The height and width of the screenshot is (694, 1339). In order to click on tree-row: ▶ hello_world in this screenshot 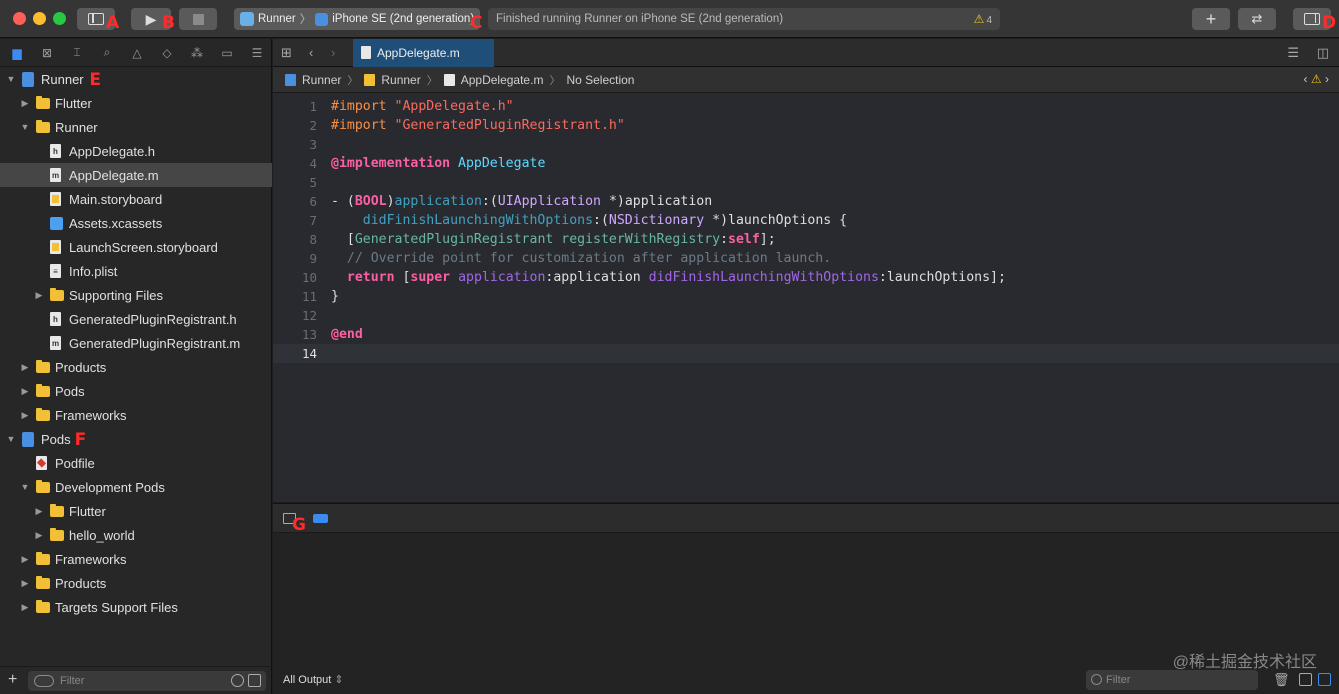, I will do `click(136, 535)`.